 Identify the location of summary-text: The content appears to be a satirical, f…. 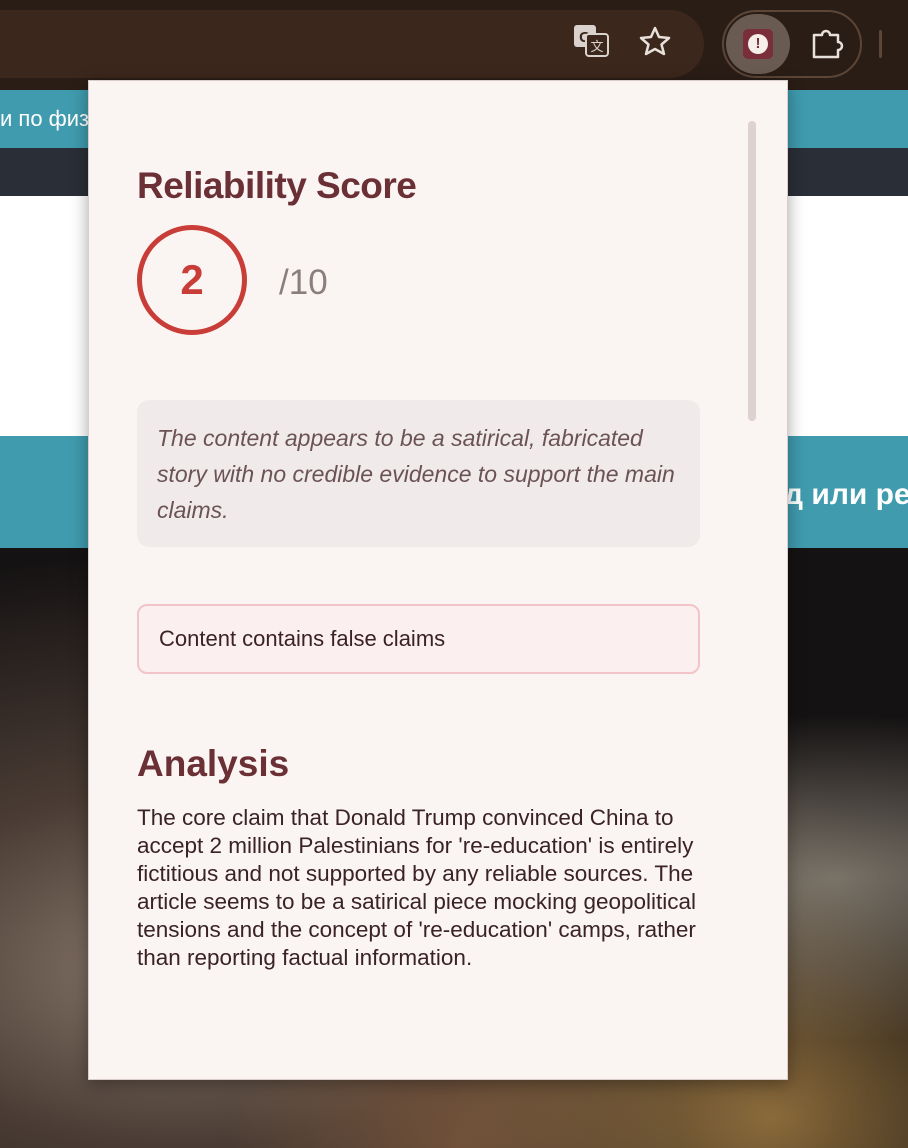
(416, 474).